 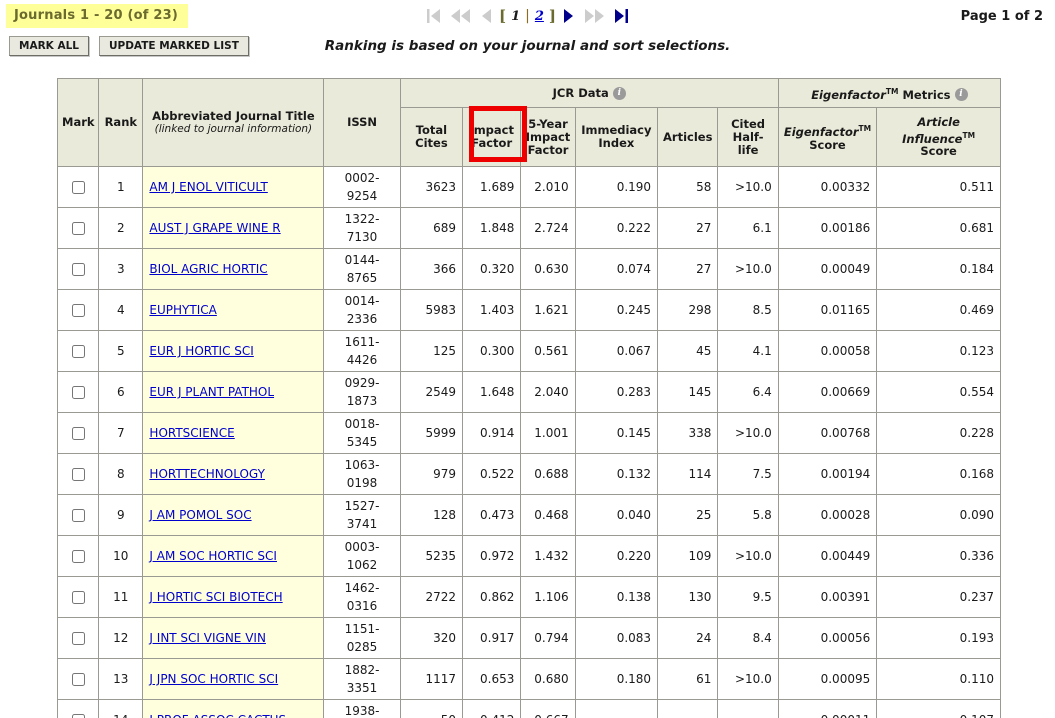 What do you see at coordinates (492, 556) in the screenshot?
I see `impact-factor-cell: 0.972` at bounding box center [492, 556].